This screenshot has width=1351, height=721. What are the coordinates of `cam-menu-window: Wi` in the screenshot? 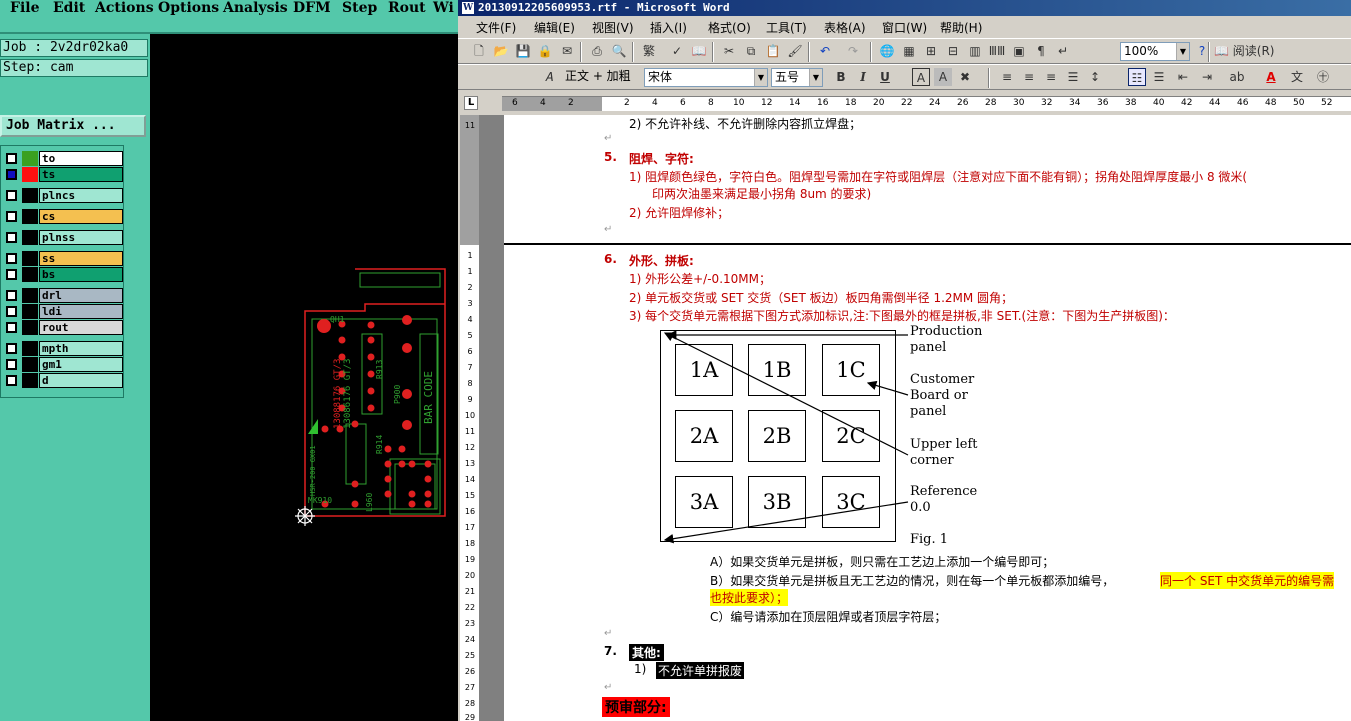 It's located at (443, 8).